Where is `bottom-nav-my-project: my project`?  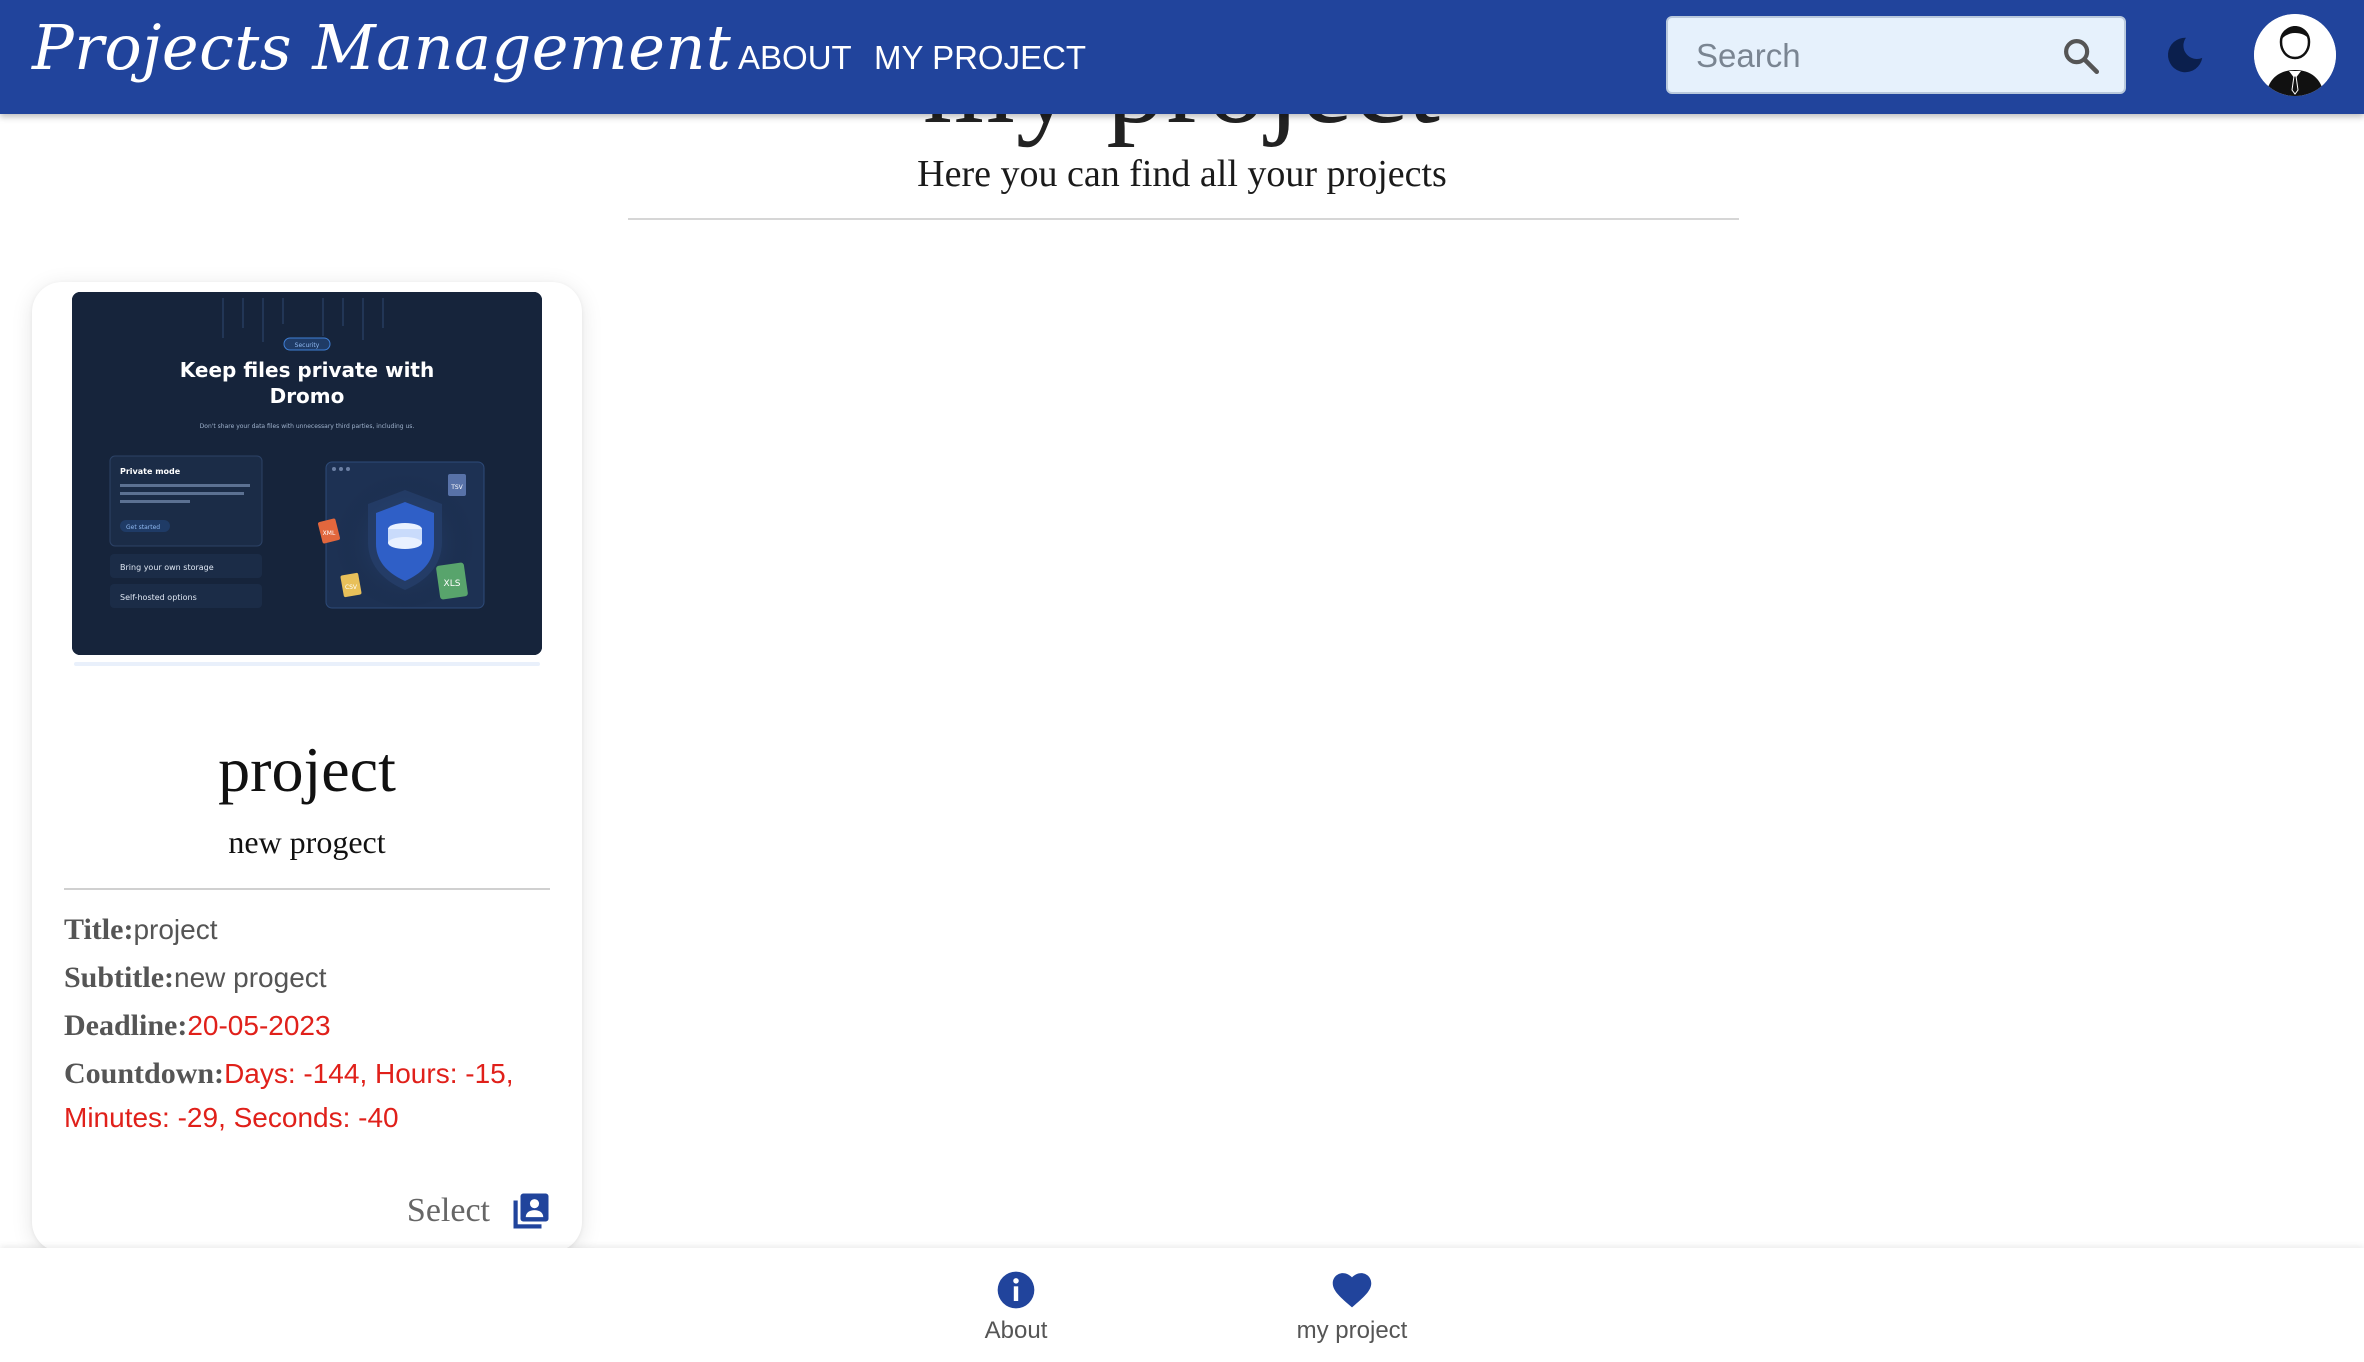
bottom-nav-my-project: my project is located at coordinates (1352, 1307).